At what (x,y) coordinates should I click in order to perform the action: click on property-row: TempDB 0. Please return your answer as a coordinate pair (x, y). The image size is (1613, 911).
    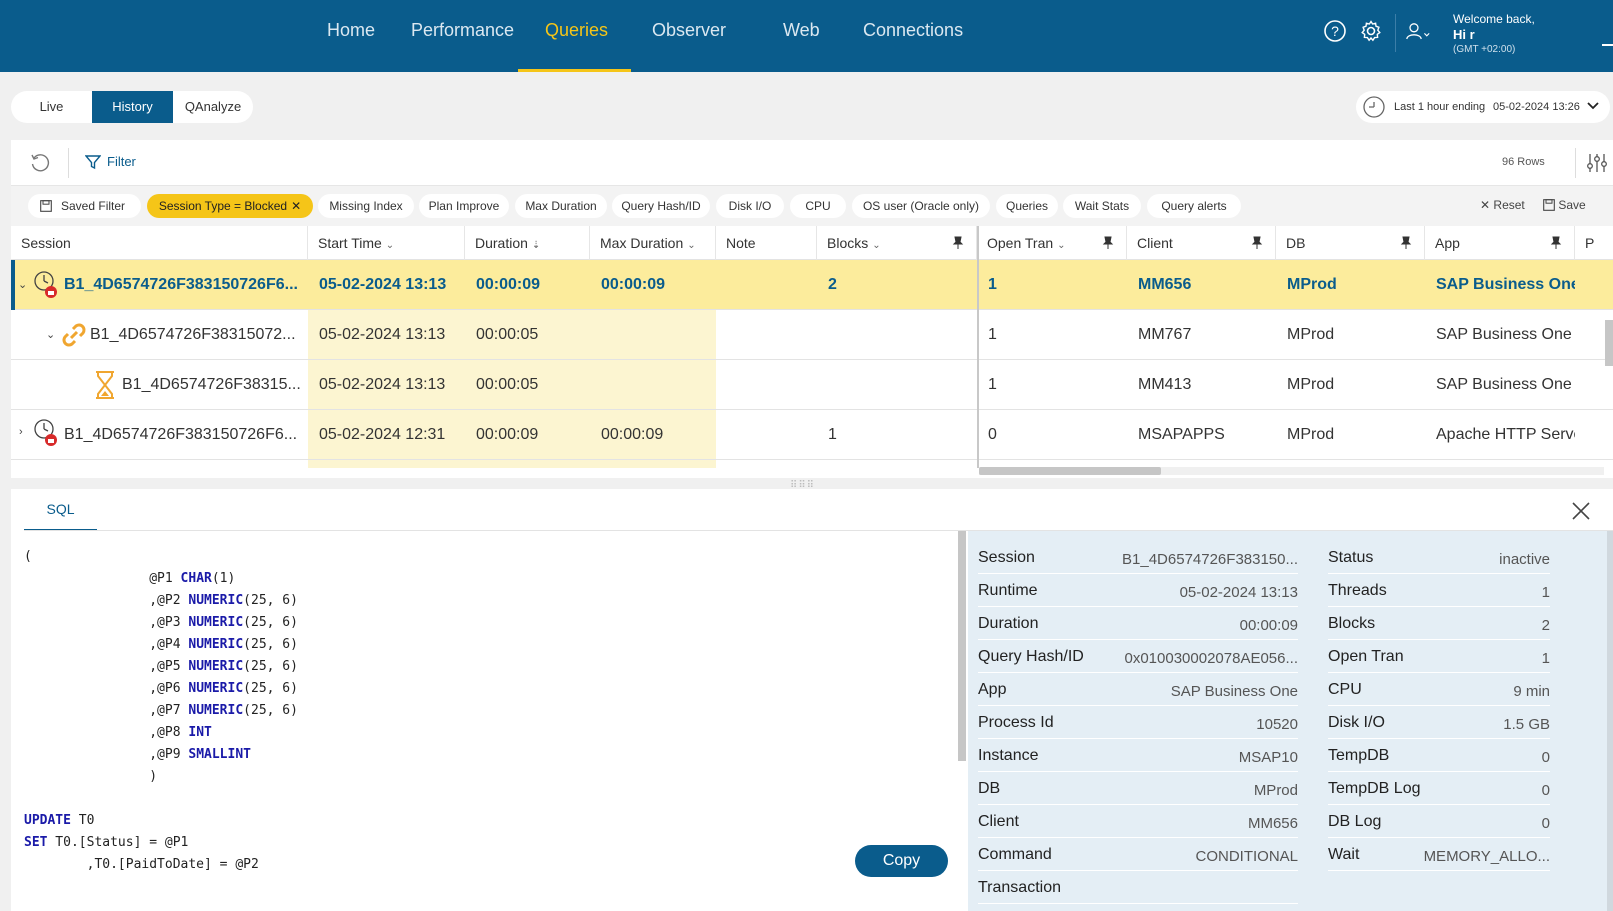
    Looking at the image, I should click on (1439, 755).